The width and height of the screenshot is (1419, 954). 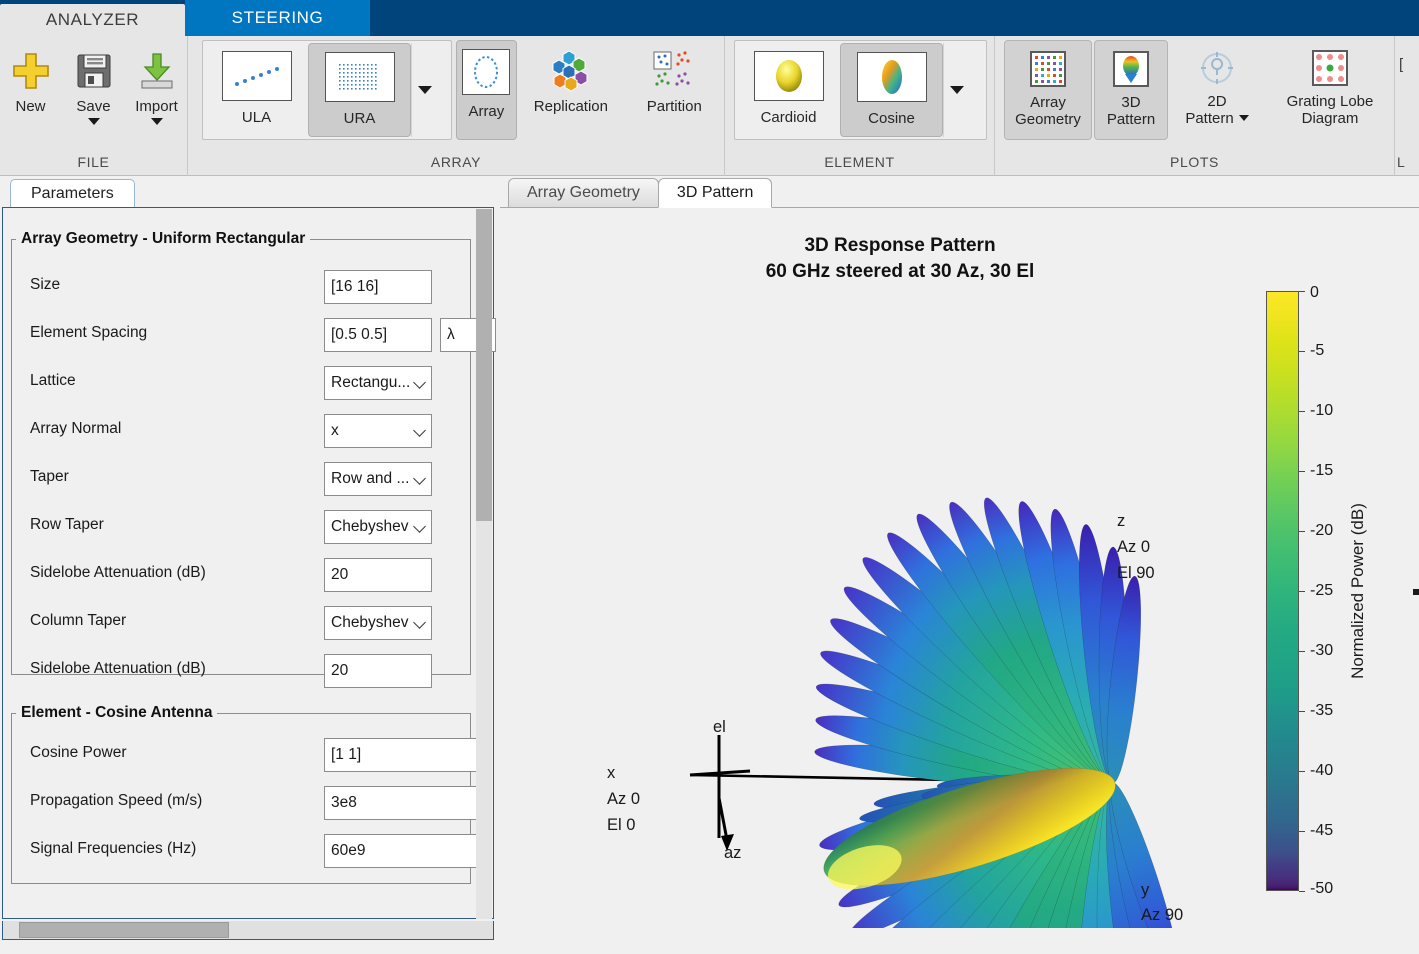 I want to click on field-row-signal-frequencies: Signal Frequencies (Hz) 60e9, so click(x=248, y=851).